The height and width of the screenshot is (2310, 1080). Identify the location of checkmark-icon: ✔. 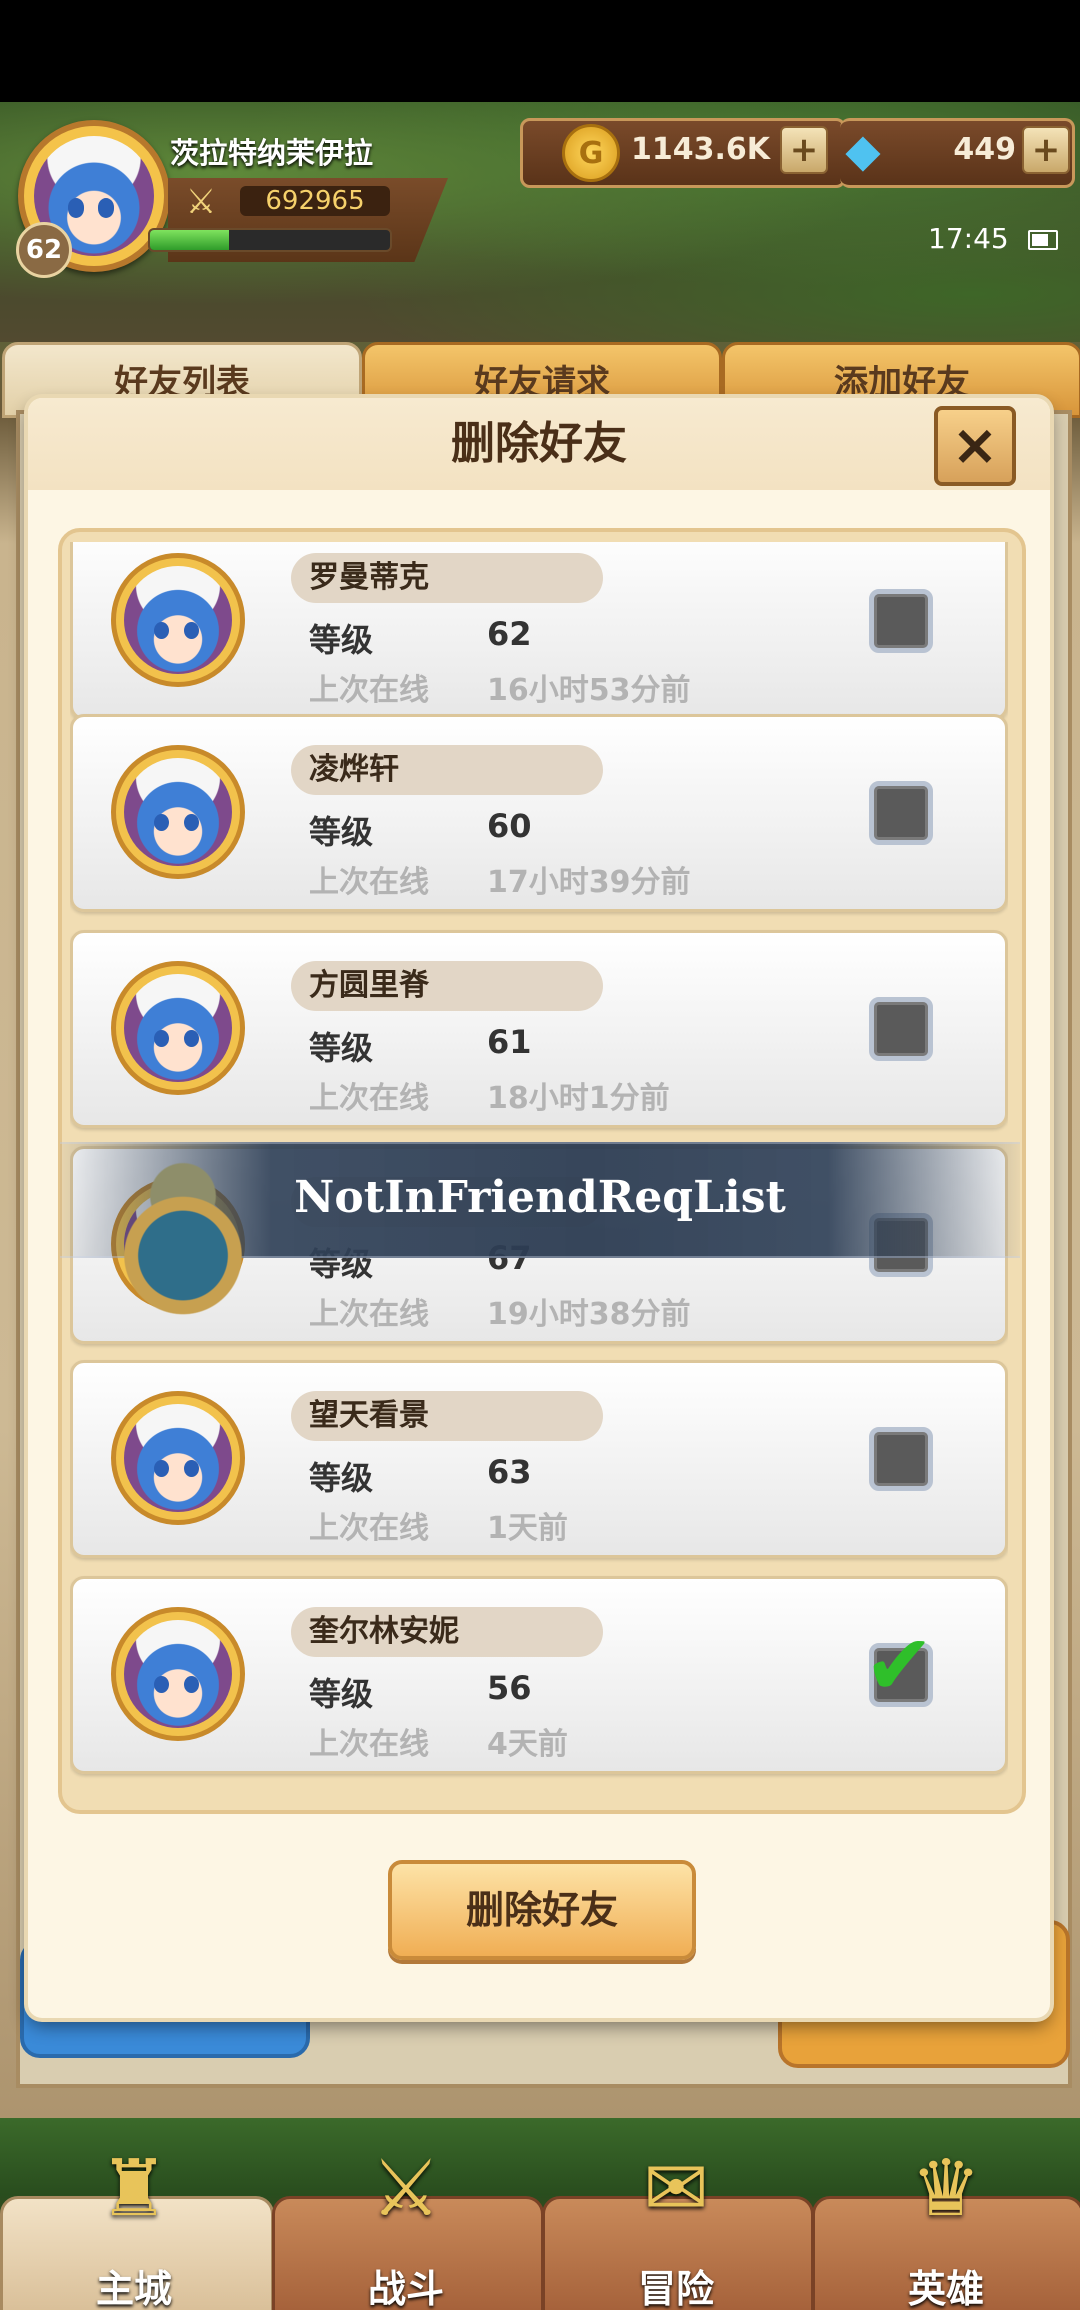
(899, 1665).